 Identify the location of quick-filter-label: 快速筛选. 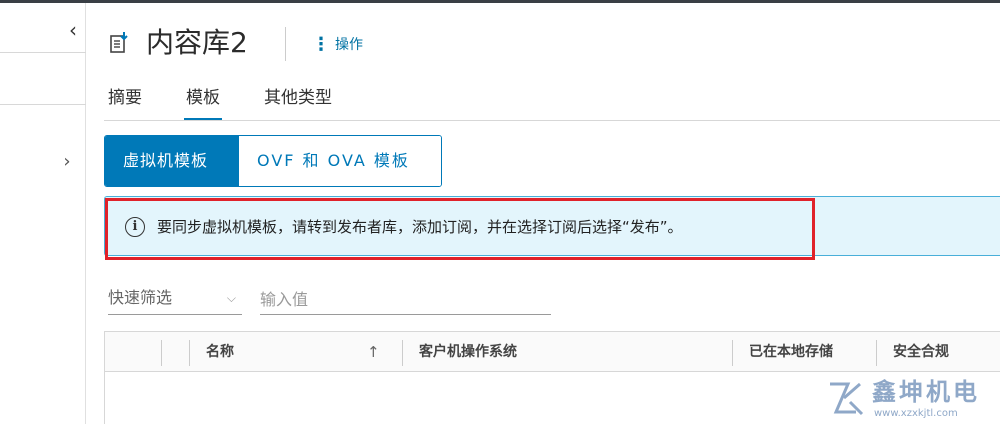
(140, 297).